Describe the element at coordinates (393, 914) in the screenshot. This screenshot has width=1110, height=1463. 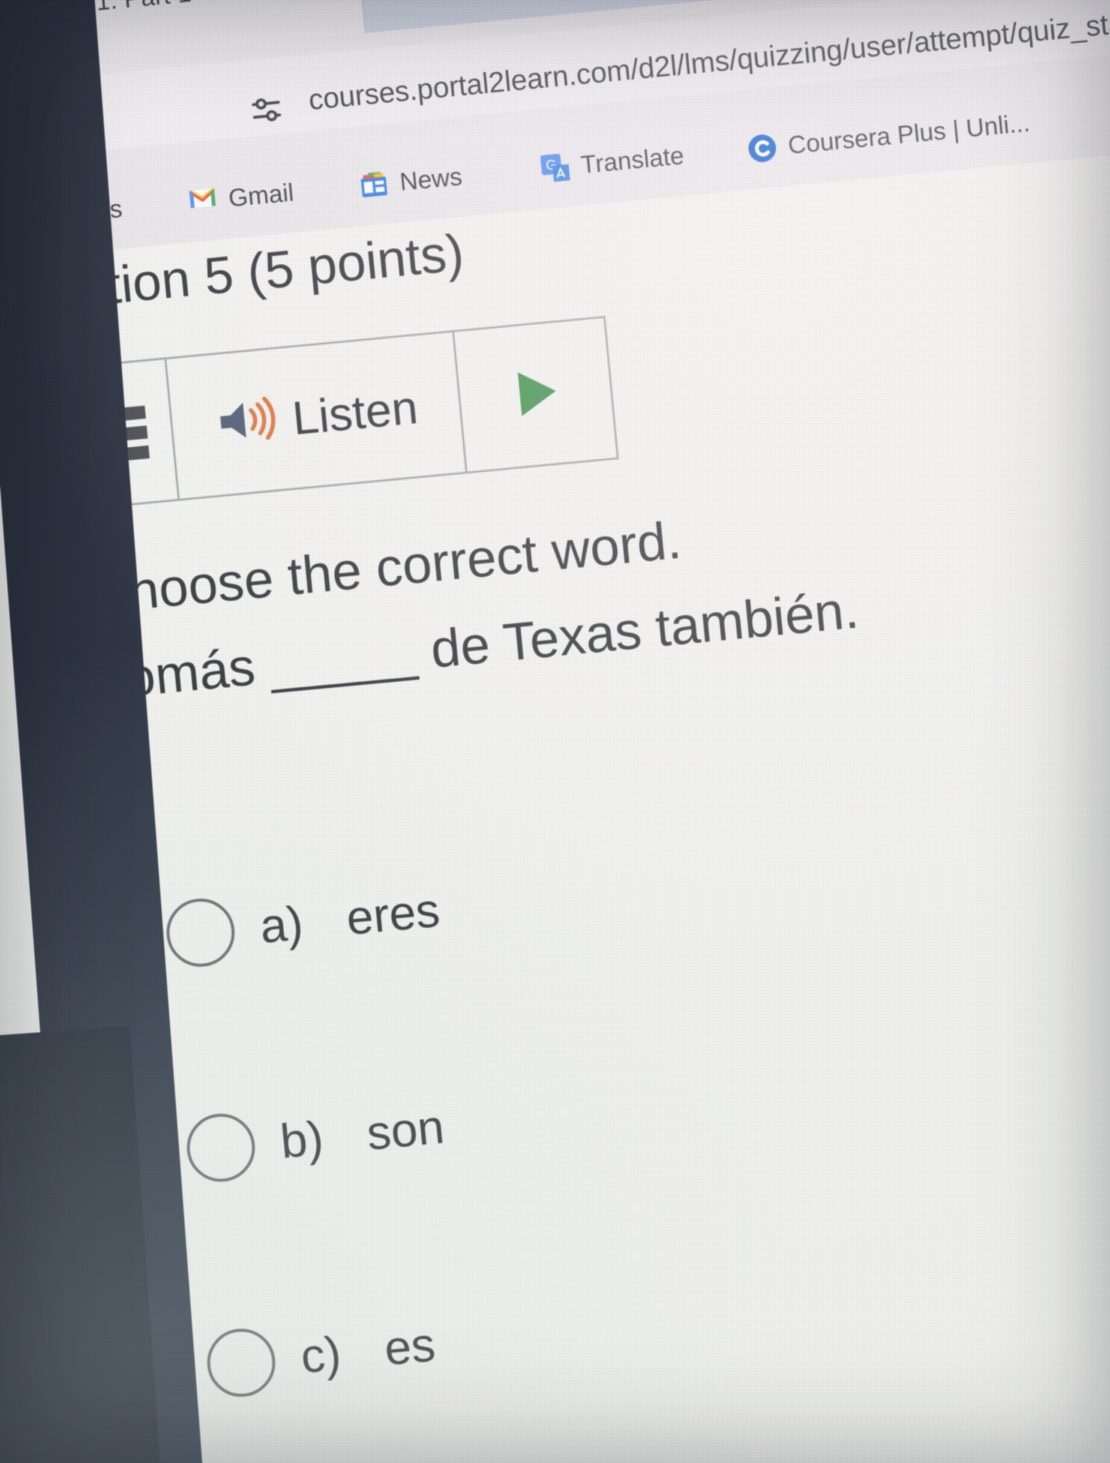
I see `option-text: eres` at that location.